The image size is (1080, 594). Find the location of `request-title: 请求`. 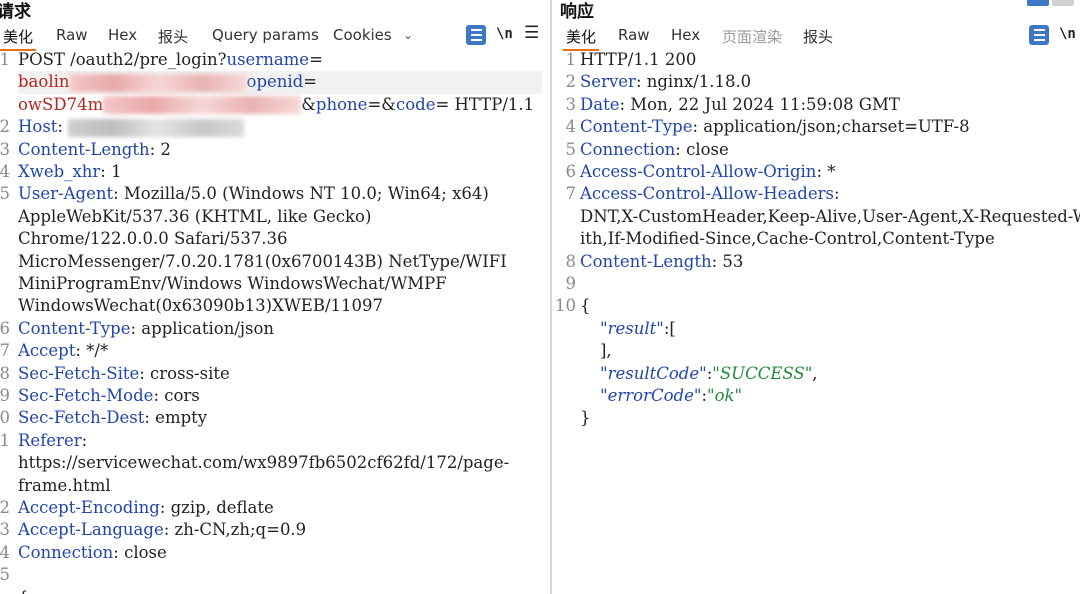

request-title: 请求 is located at coordinates (15, 12).